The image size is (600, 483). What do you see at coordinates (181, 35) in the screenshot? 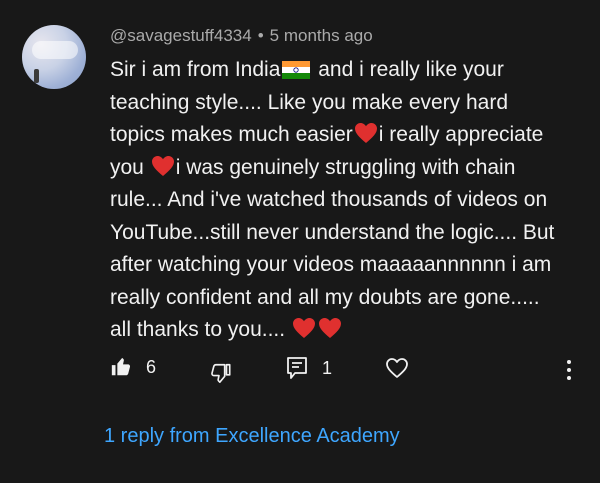
I see `author-handle: @savagestuff4334` at bounding box center [181, 35].